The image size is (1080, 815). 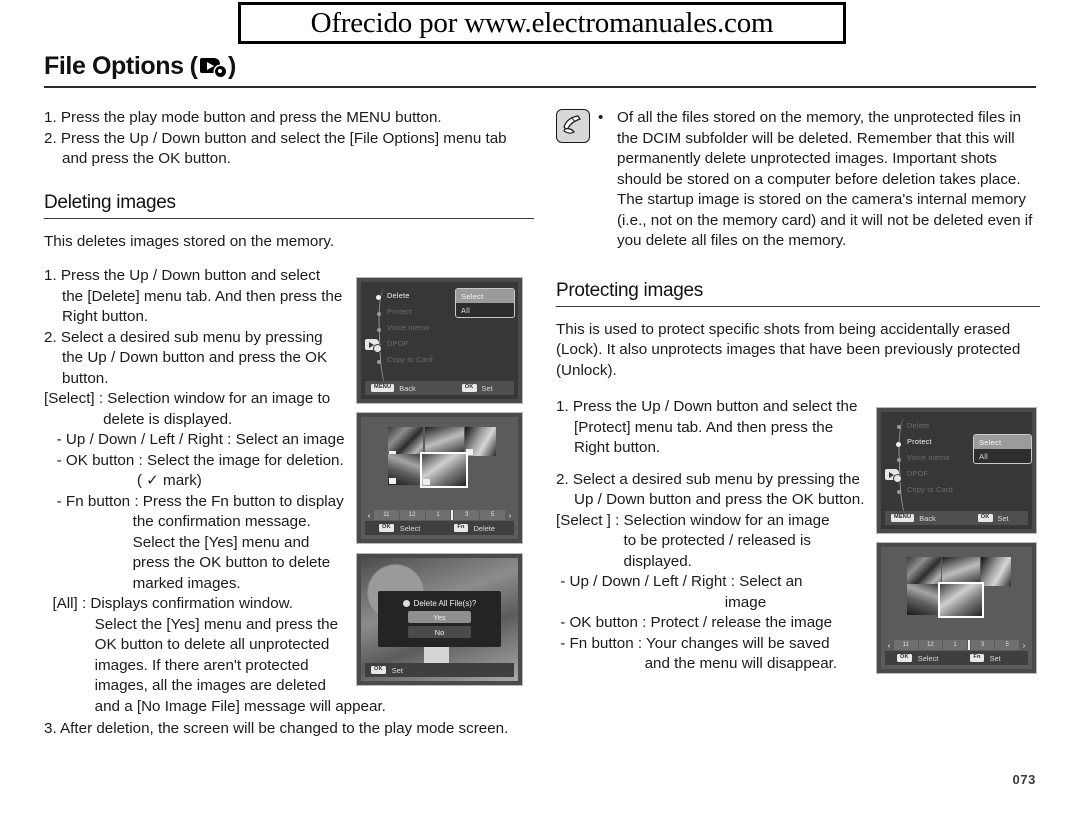 What do you see at coordinates (893, 475) in the screenshot?
I see `file-options-tab-icon` at bounding box center [893, 475].